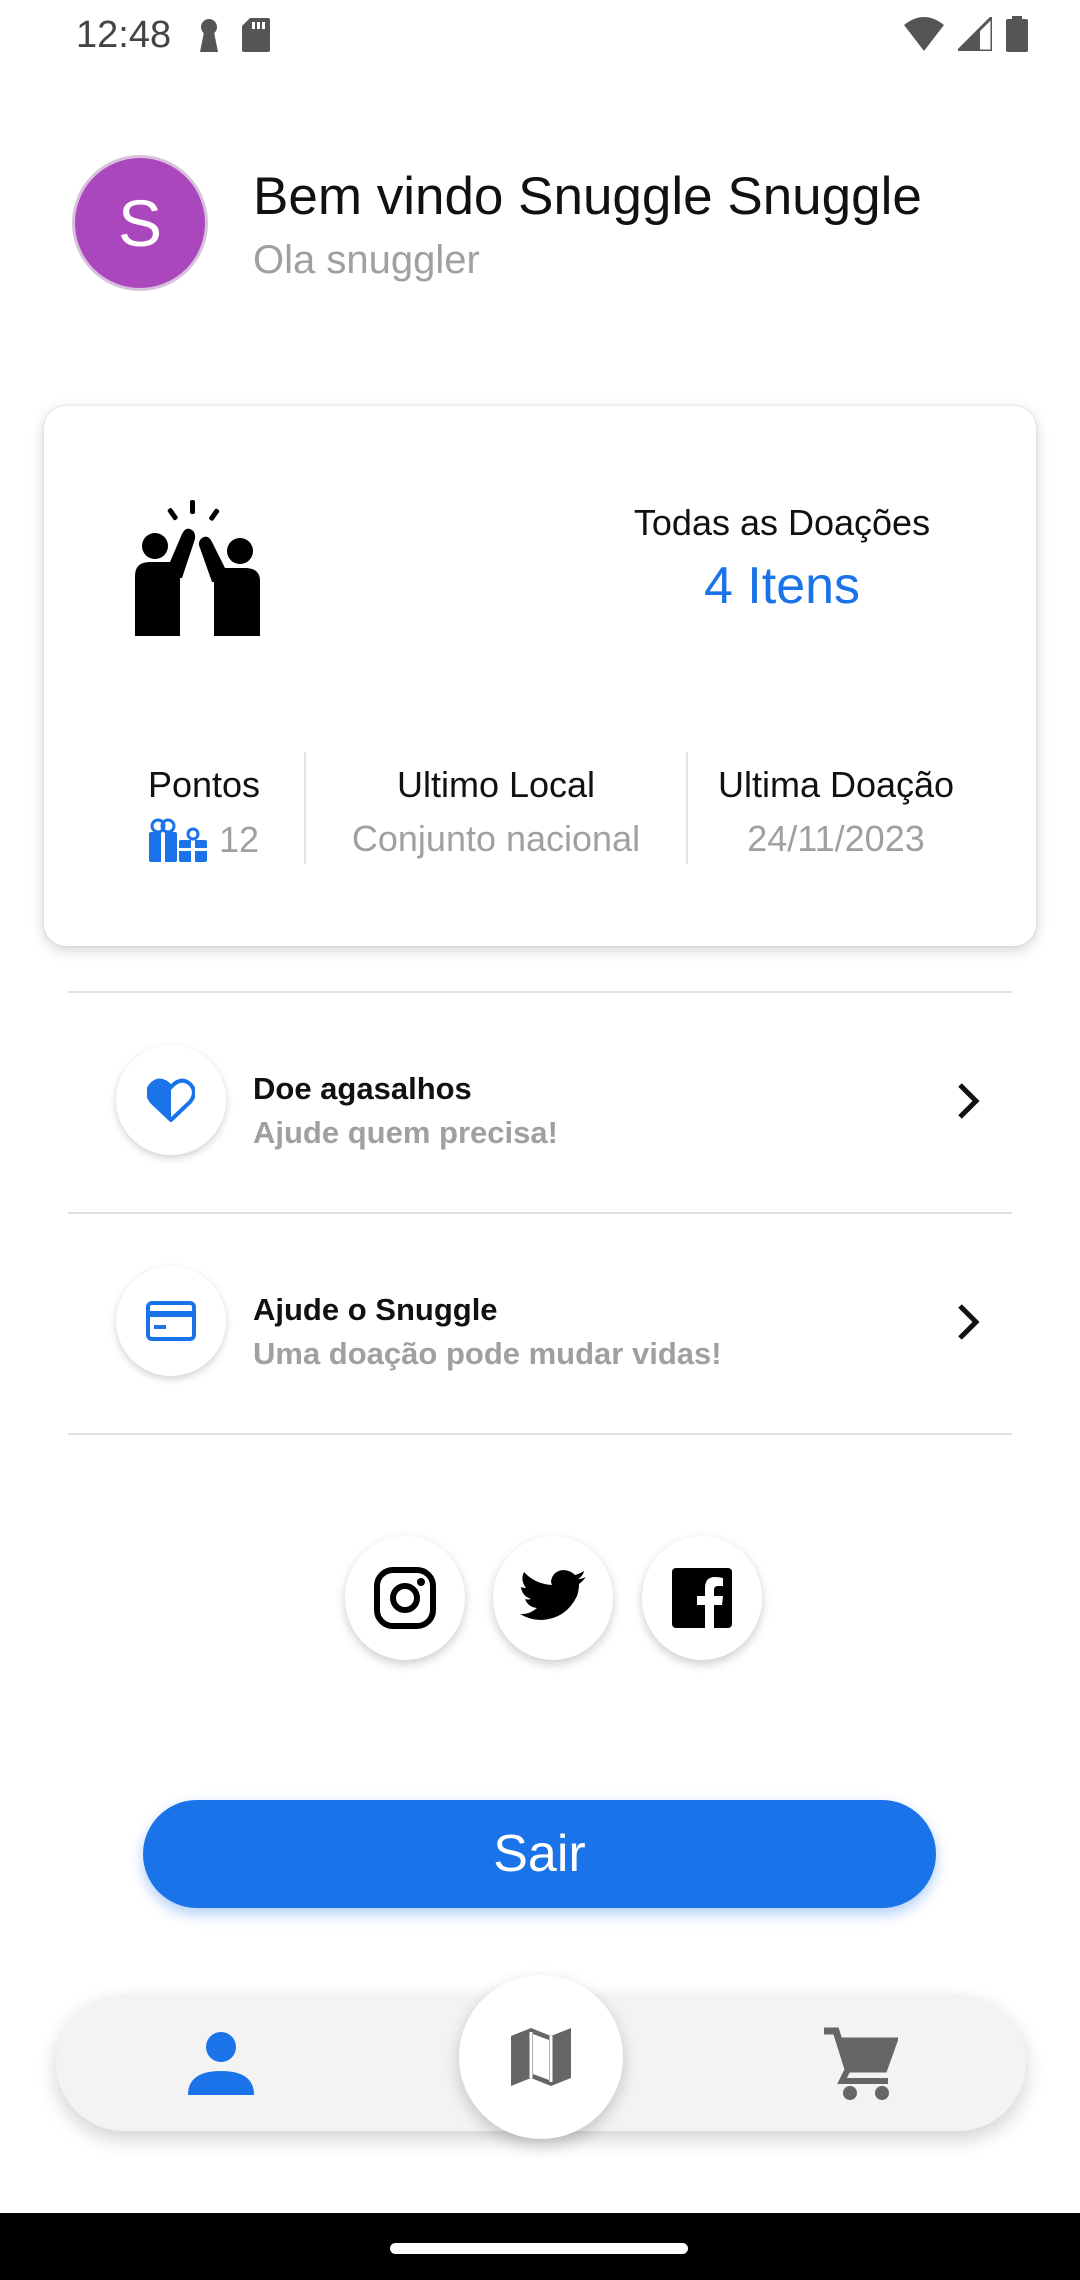  I want to click on avatar: S, so click(140, 223).